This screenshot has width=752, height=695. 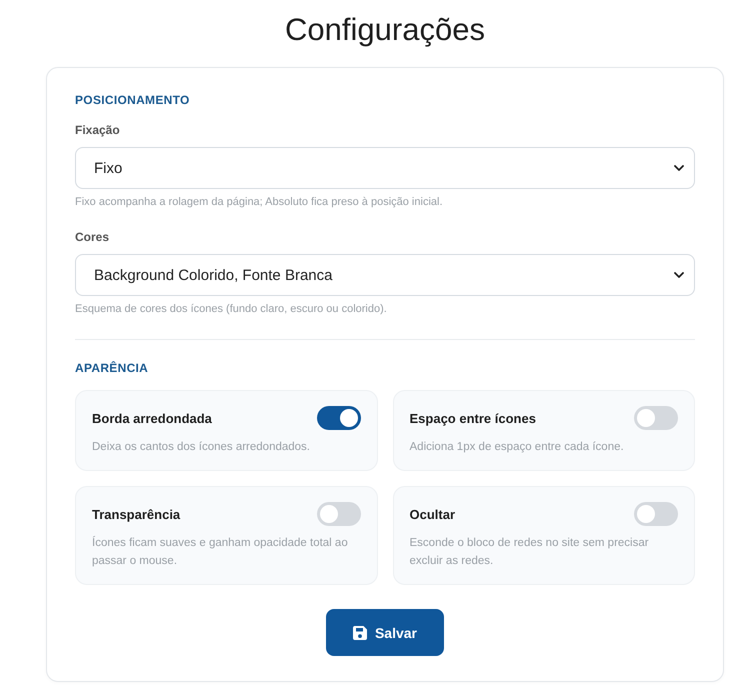 What do you see at coordinates (385, 275) in the screenshot?
I see `dropdown-field: Background Colorido, Fonte Branca` at bounding box center [385, 275].